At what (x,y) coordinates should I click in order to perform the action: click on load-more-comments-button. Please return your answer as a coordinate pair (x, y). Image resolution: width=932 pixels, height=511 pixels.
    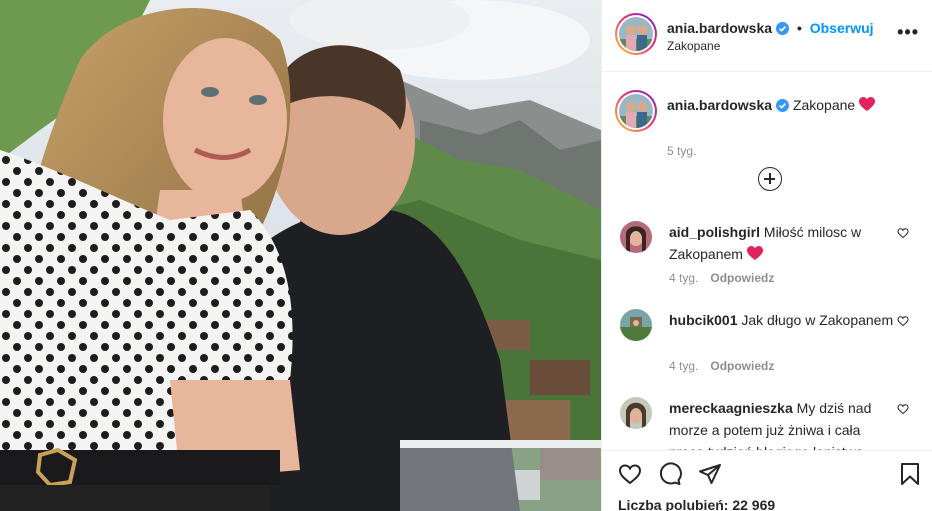
    Looking at the image, I should click on (770, 179).